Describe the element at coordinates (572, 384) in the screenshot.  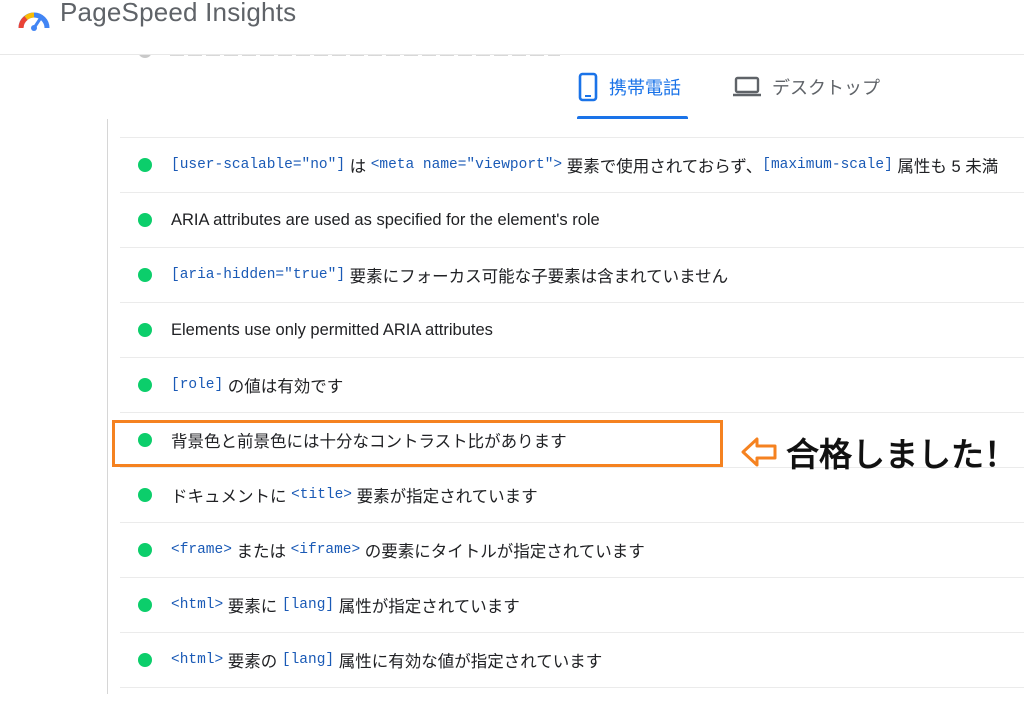
I see `audit-row: [role] の値は有効です` at that location.